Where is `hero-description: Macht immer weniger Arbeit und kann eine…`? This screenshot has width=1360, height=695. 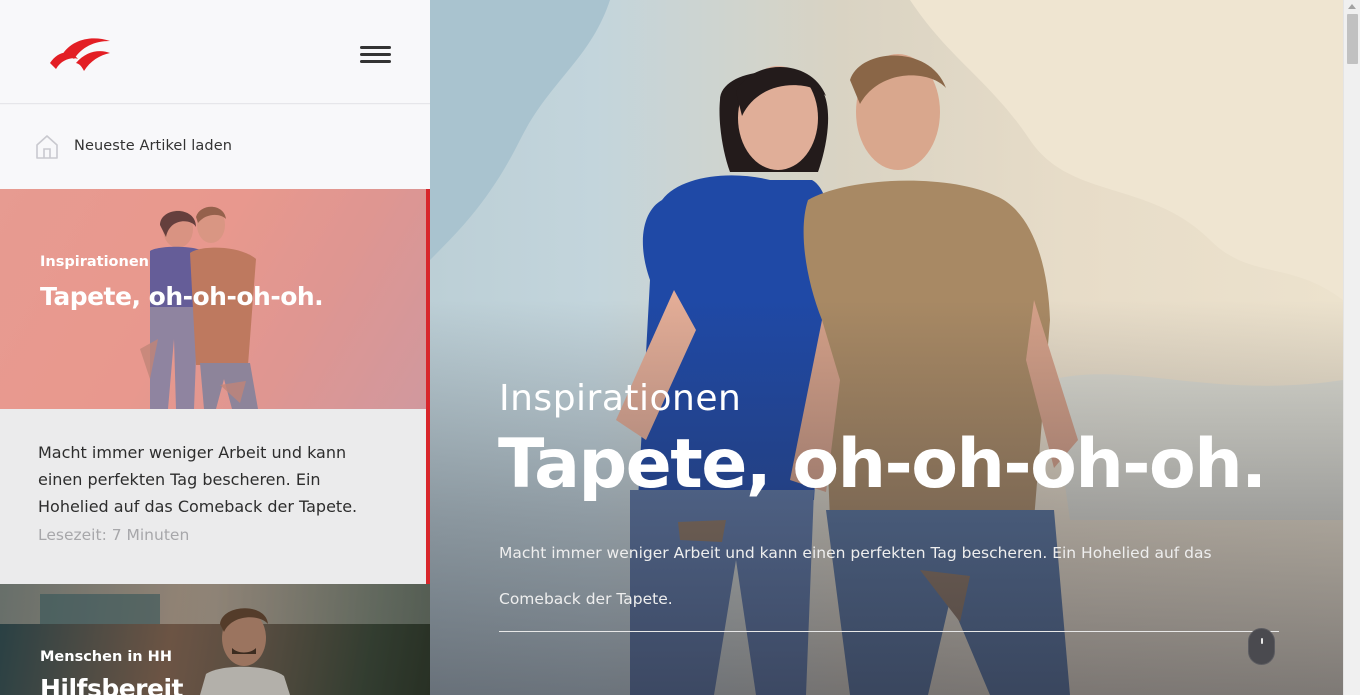
hero-description: Macht immer weniger Arbeit und kann eine… is located at coordinates (855, 576).